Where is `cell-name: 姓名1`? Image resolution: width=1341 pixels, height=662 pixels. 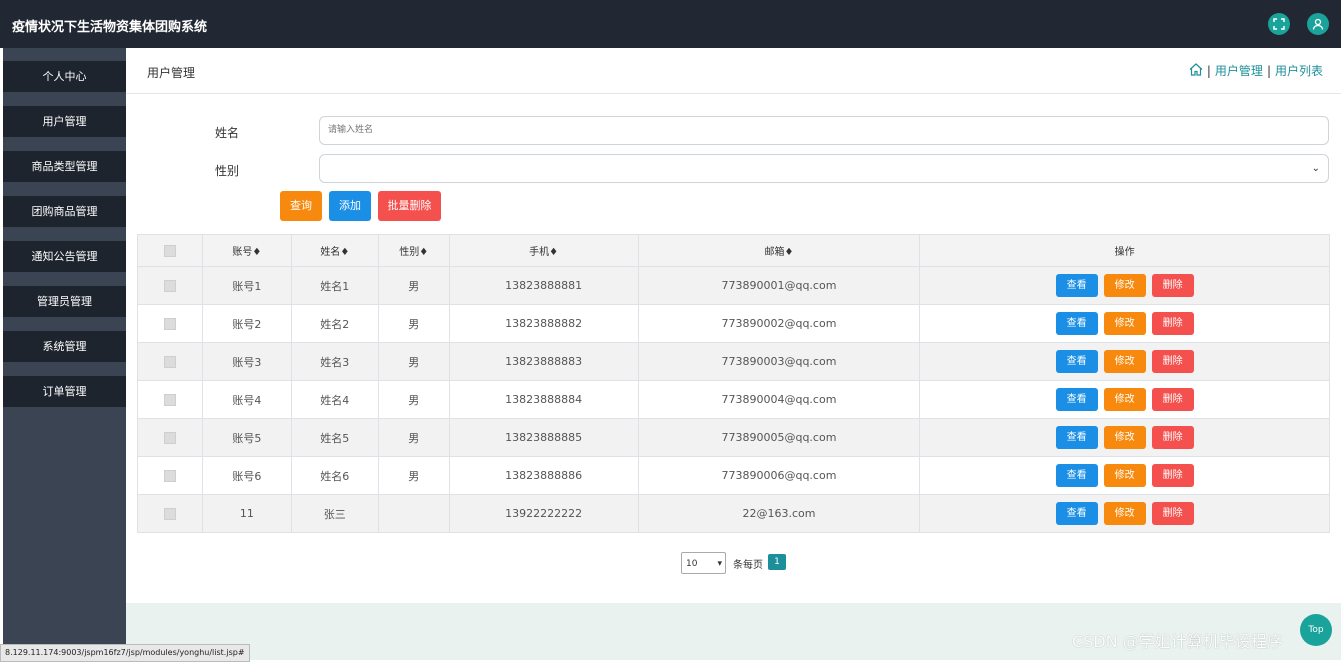
cell-name: 姓名1 is located at coordinates (334, 285).